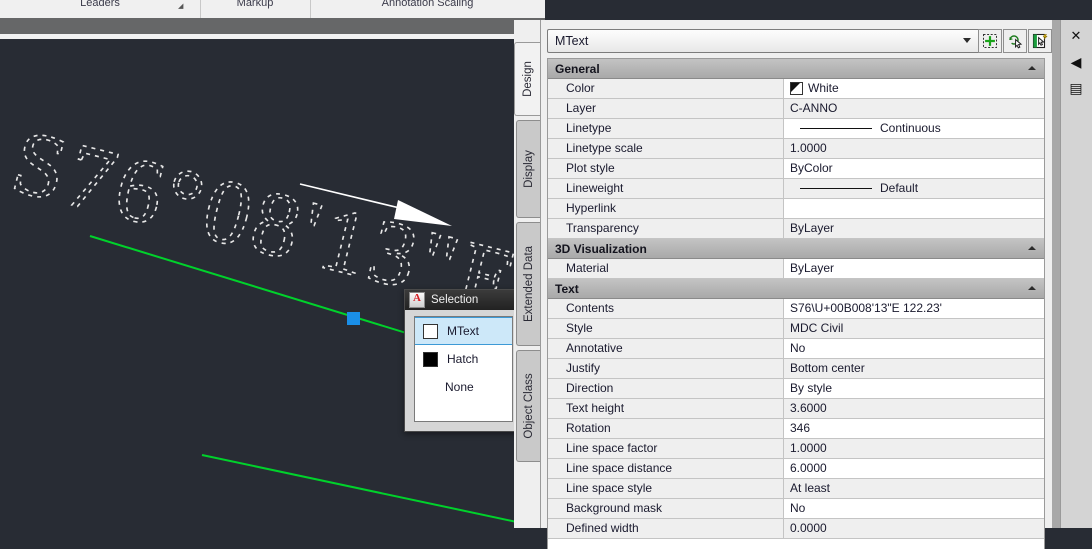 The width and height of the screenshot is (1092, 549). I want to click on property-row: Line space factor 1.0000, so click(796, 449).